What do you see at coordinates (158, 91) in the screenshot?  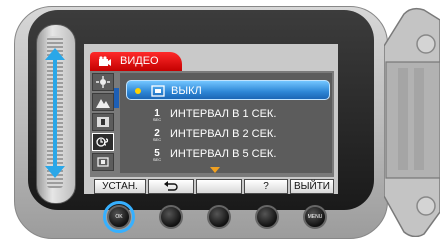 I see `off-icon` at bounding box center [158, 91].